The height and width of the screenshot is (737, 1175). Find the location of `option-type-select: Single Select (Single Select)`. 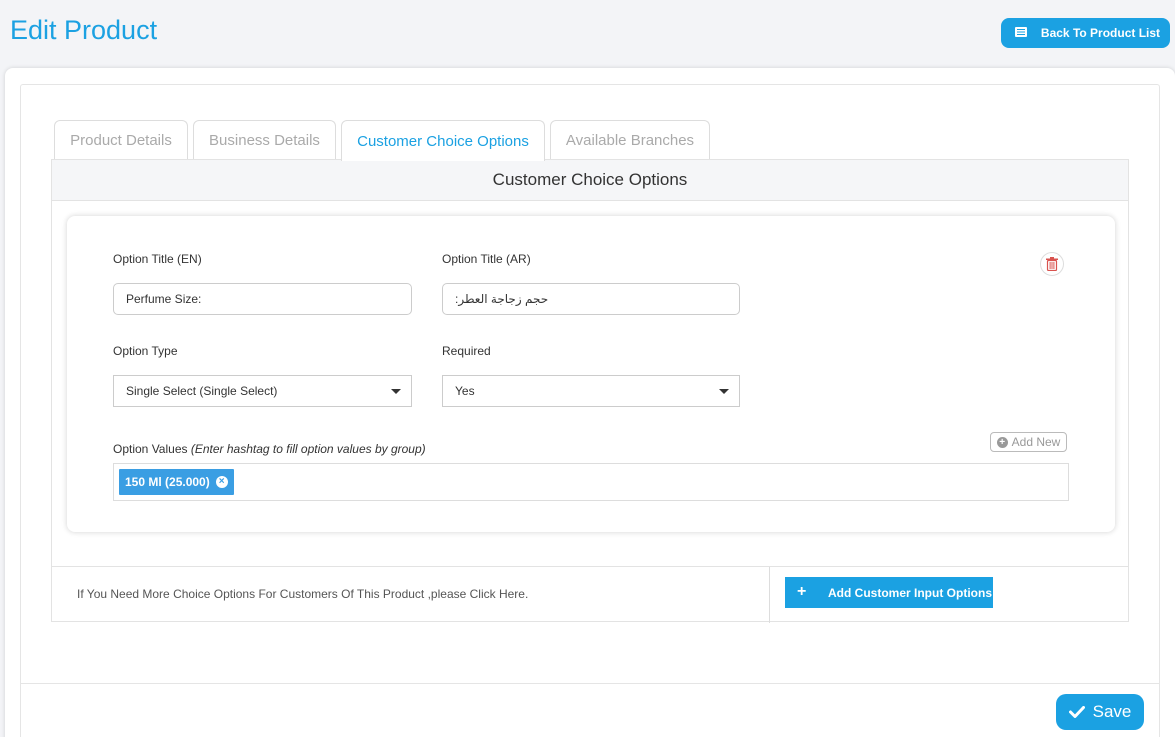

option-type-select: Single Select (Single Select) is located at coordinates (262, 391).